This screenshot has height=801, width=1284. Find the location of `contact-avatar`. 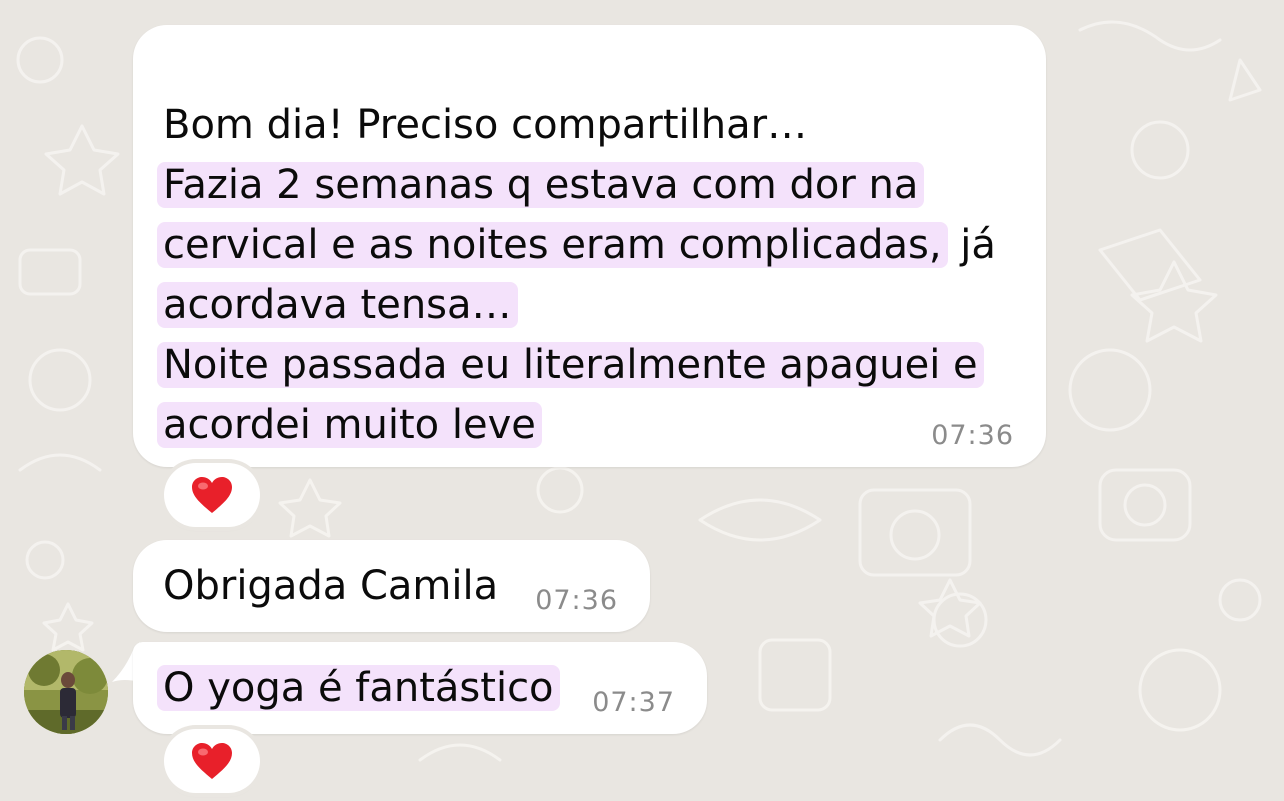

contact-avatar is located at coordinates (66, 692).